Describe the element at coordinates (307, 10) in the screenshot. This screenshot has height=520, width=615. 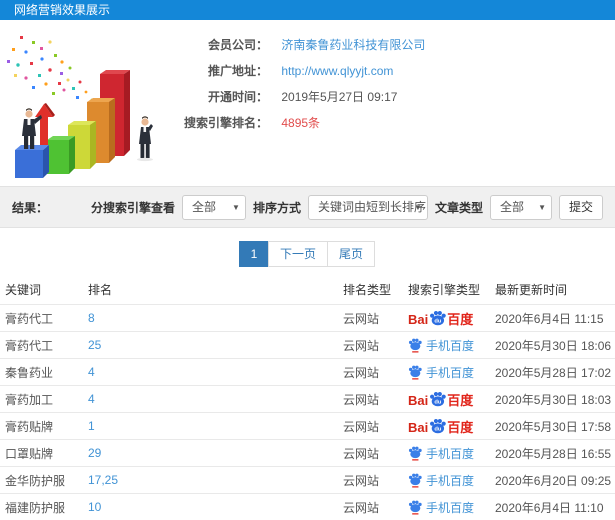
I see `window-titlebar: 网络营销效果展示` at that location.